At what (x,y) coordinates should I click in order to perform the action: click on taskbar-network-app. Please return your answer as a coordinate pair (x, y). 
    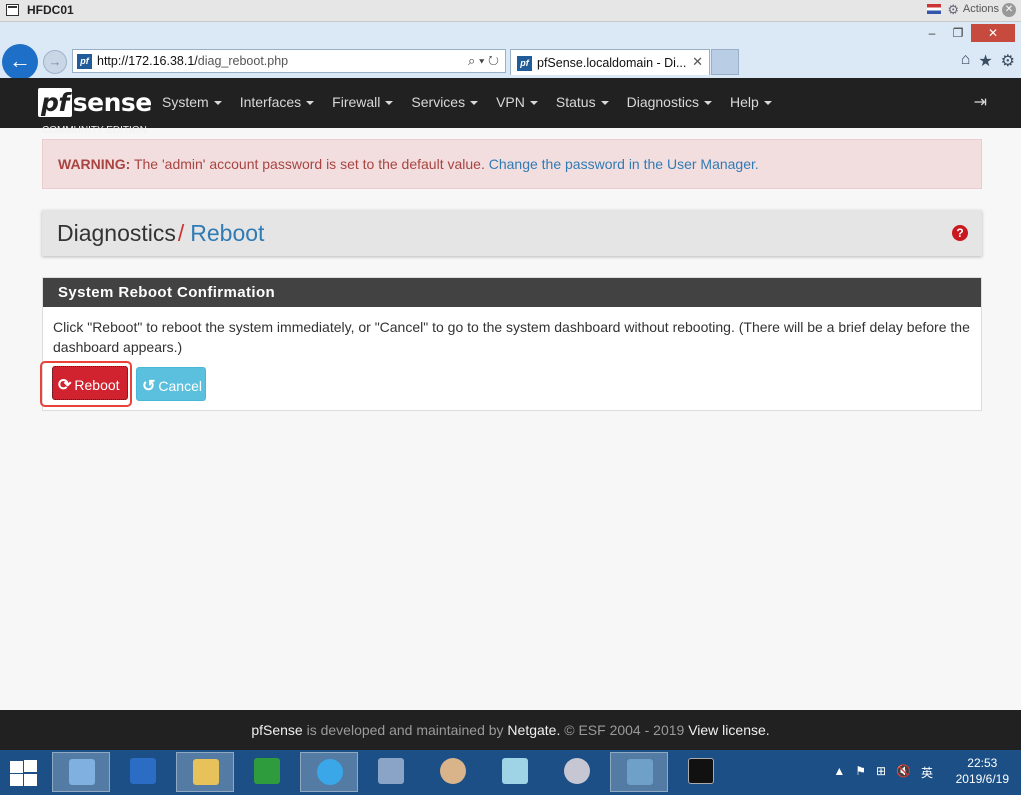
    Looking at the image, I should click on (639, 772).